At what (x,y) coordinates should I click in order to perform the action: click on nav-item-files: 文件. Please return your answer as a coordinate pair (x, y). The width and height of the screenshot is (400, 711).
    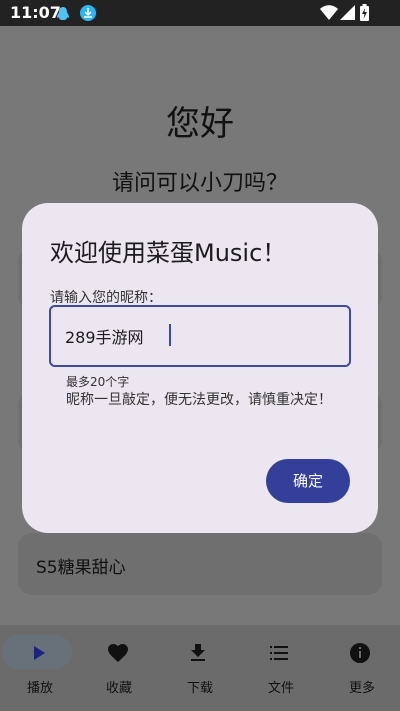
    Looking at the image, I should click on (281, 668).